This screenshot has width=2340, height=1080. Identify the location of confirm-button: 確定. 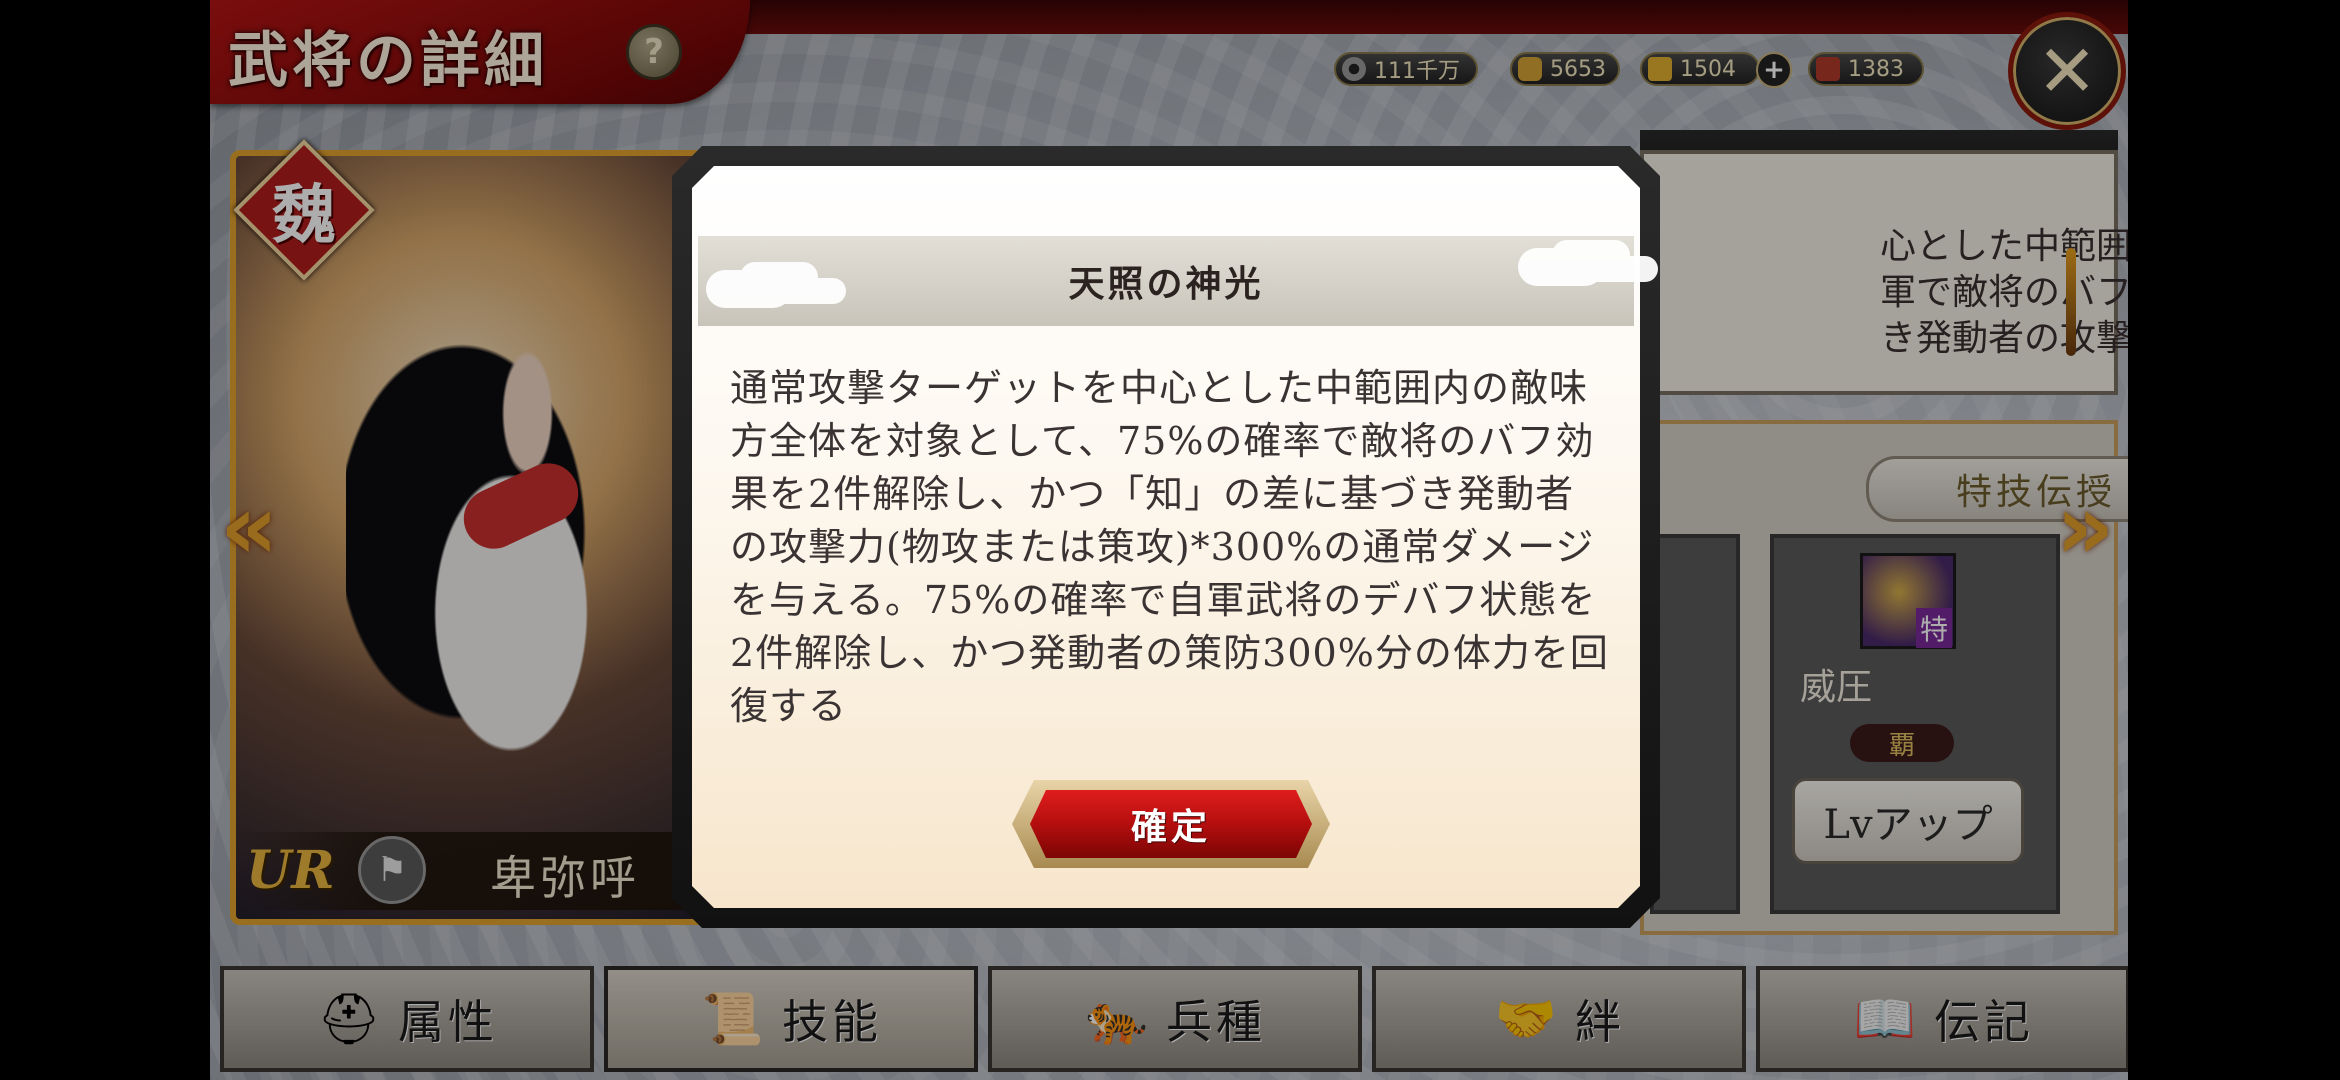
(1171, 824).